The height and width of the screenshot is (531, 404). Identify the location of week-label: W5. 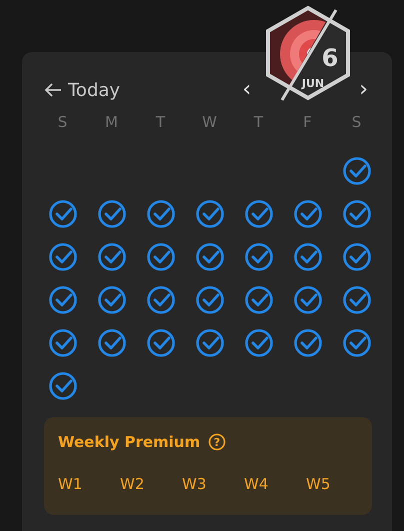
(337, 484).